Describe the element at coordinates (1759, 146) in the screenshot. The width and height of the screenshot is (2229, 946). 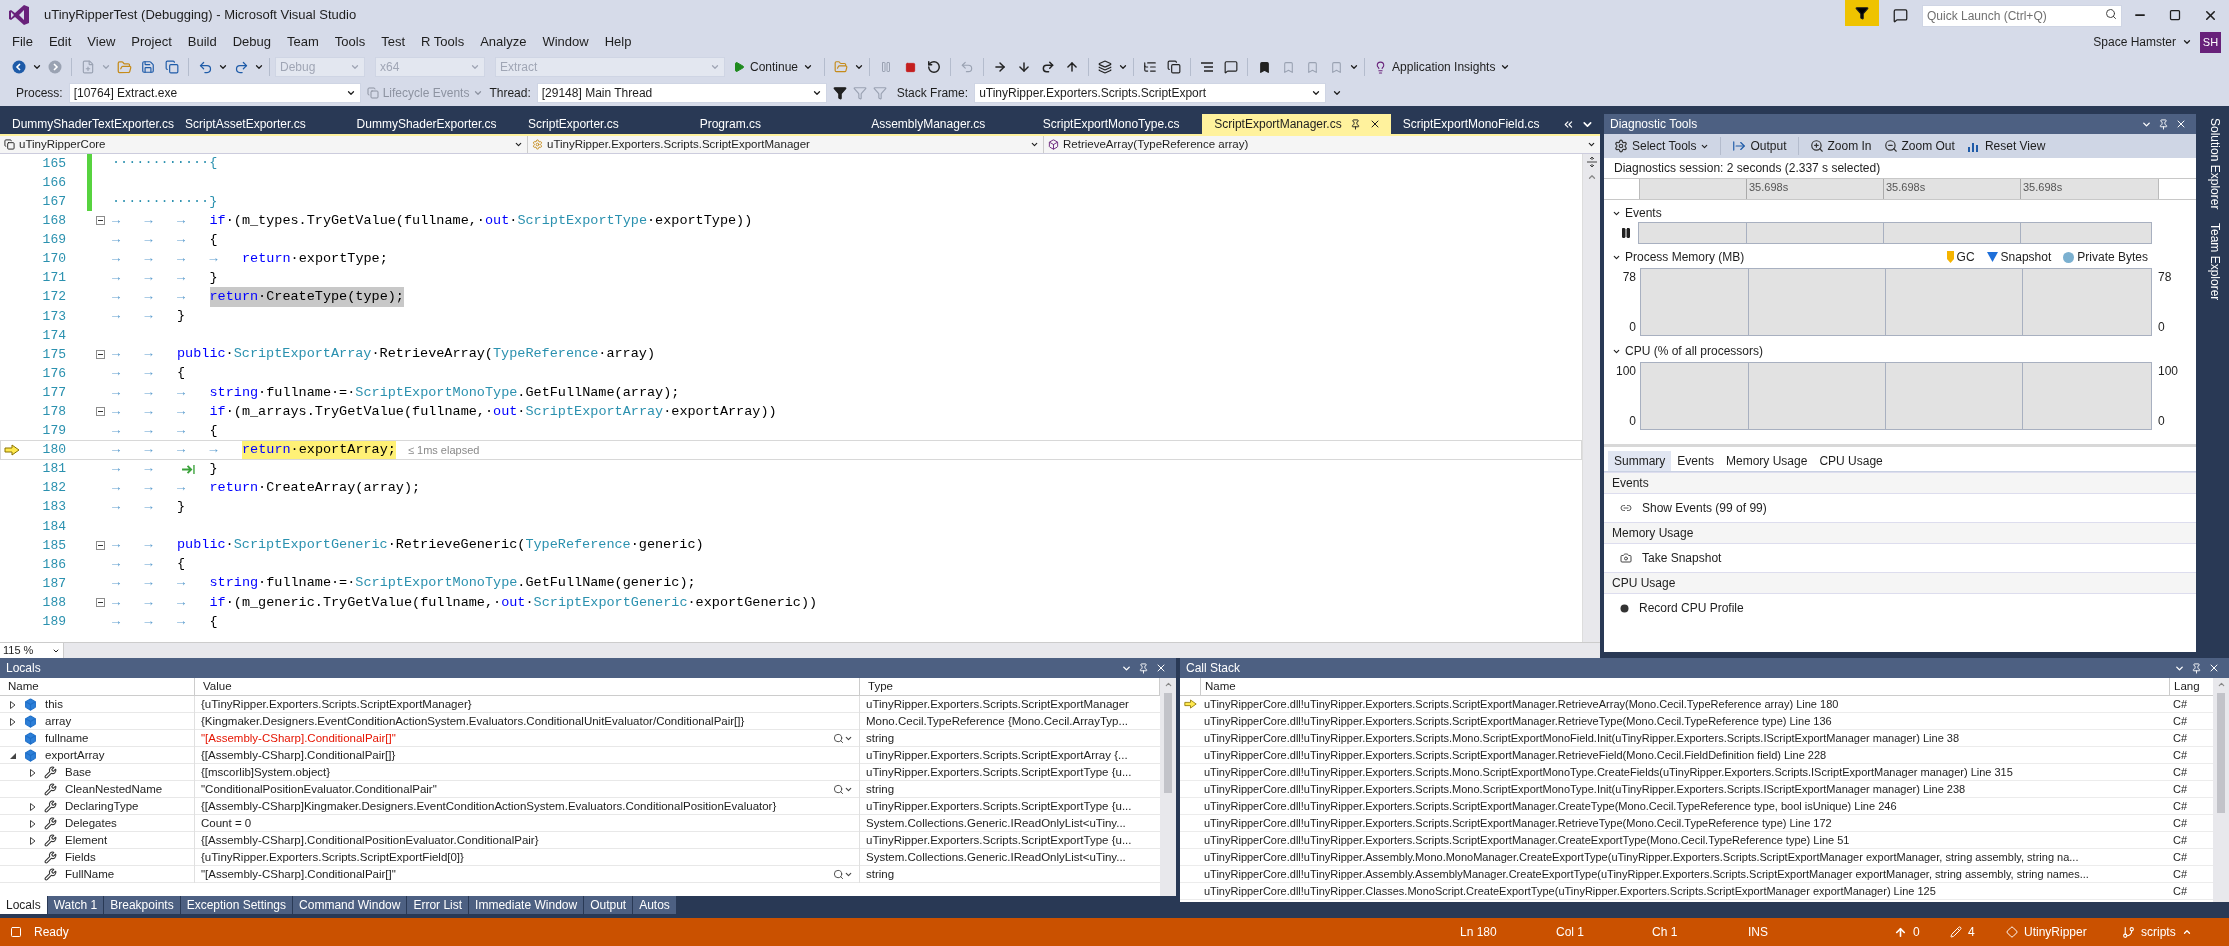
I see `diagnostics-tool-button: Output` at that location.